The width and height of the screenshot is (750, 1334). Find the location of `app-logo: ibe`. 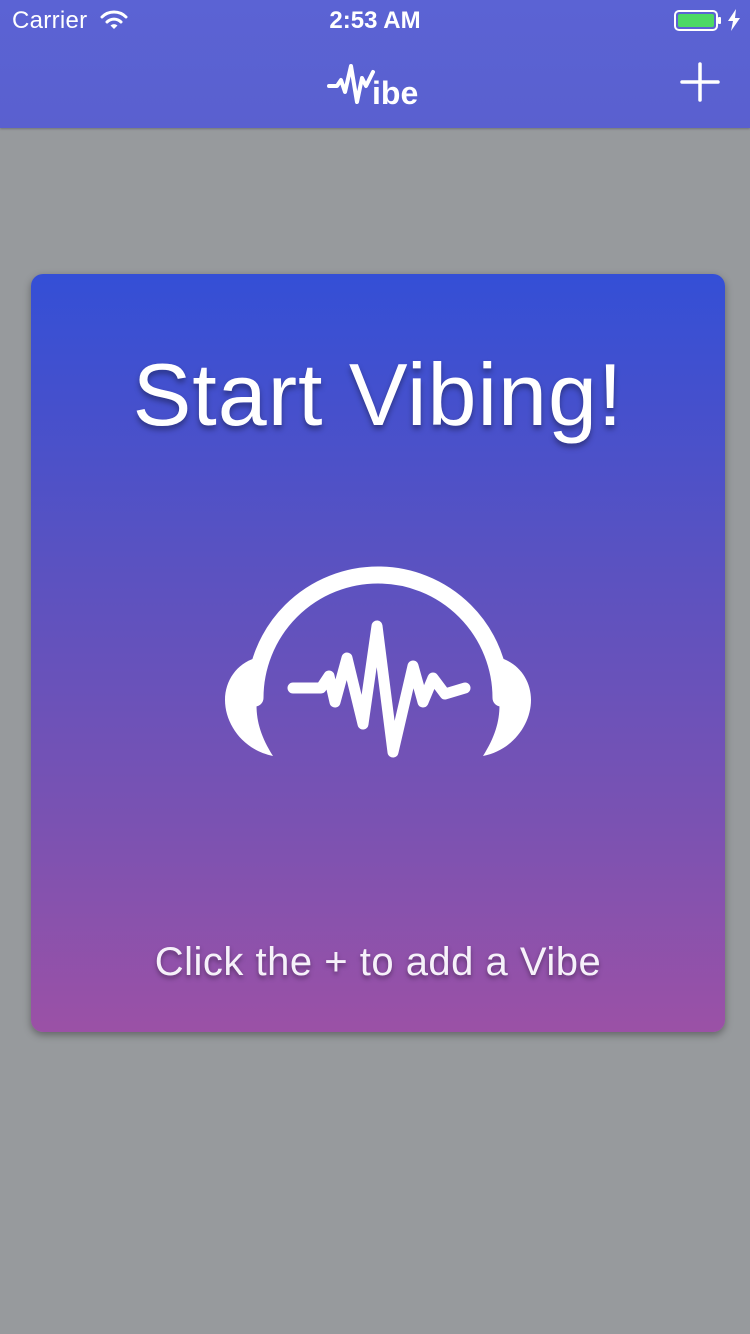

app-logo: ibe is located at coordinates (376, 86).